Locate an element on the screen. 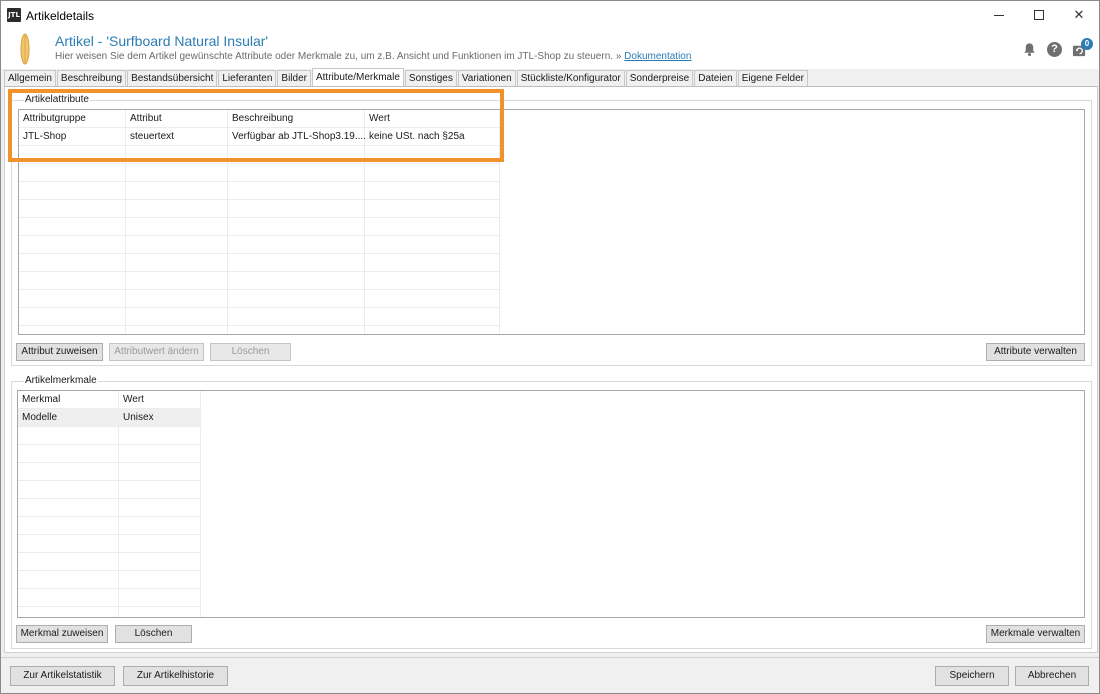  minimize-button is located at coordinates (999, 15).